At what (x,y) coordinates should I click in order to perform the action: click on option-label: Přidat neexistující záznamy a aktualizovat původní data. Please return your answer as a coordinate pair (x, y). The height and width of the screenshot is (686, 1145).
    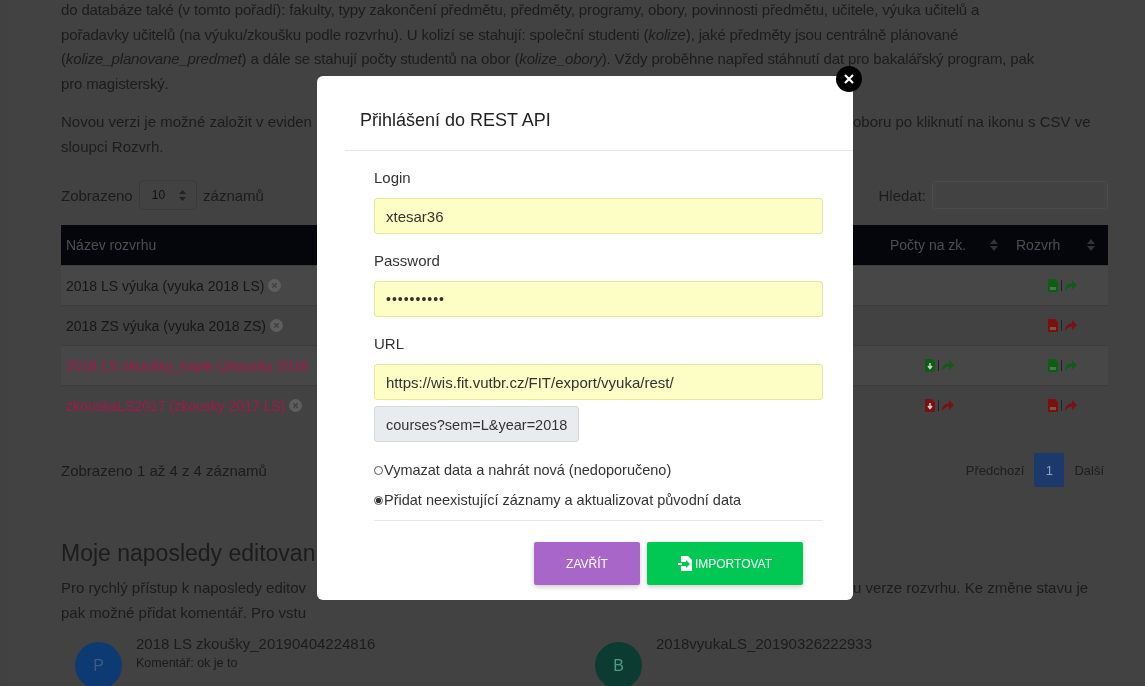
    Looking at the image, I should click on (563, 500).